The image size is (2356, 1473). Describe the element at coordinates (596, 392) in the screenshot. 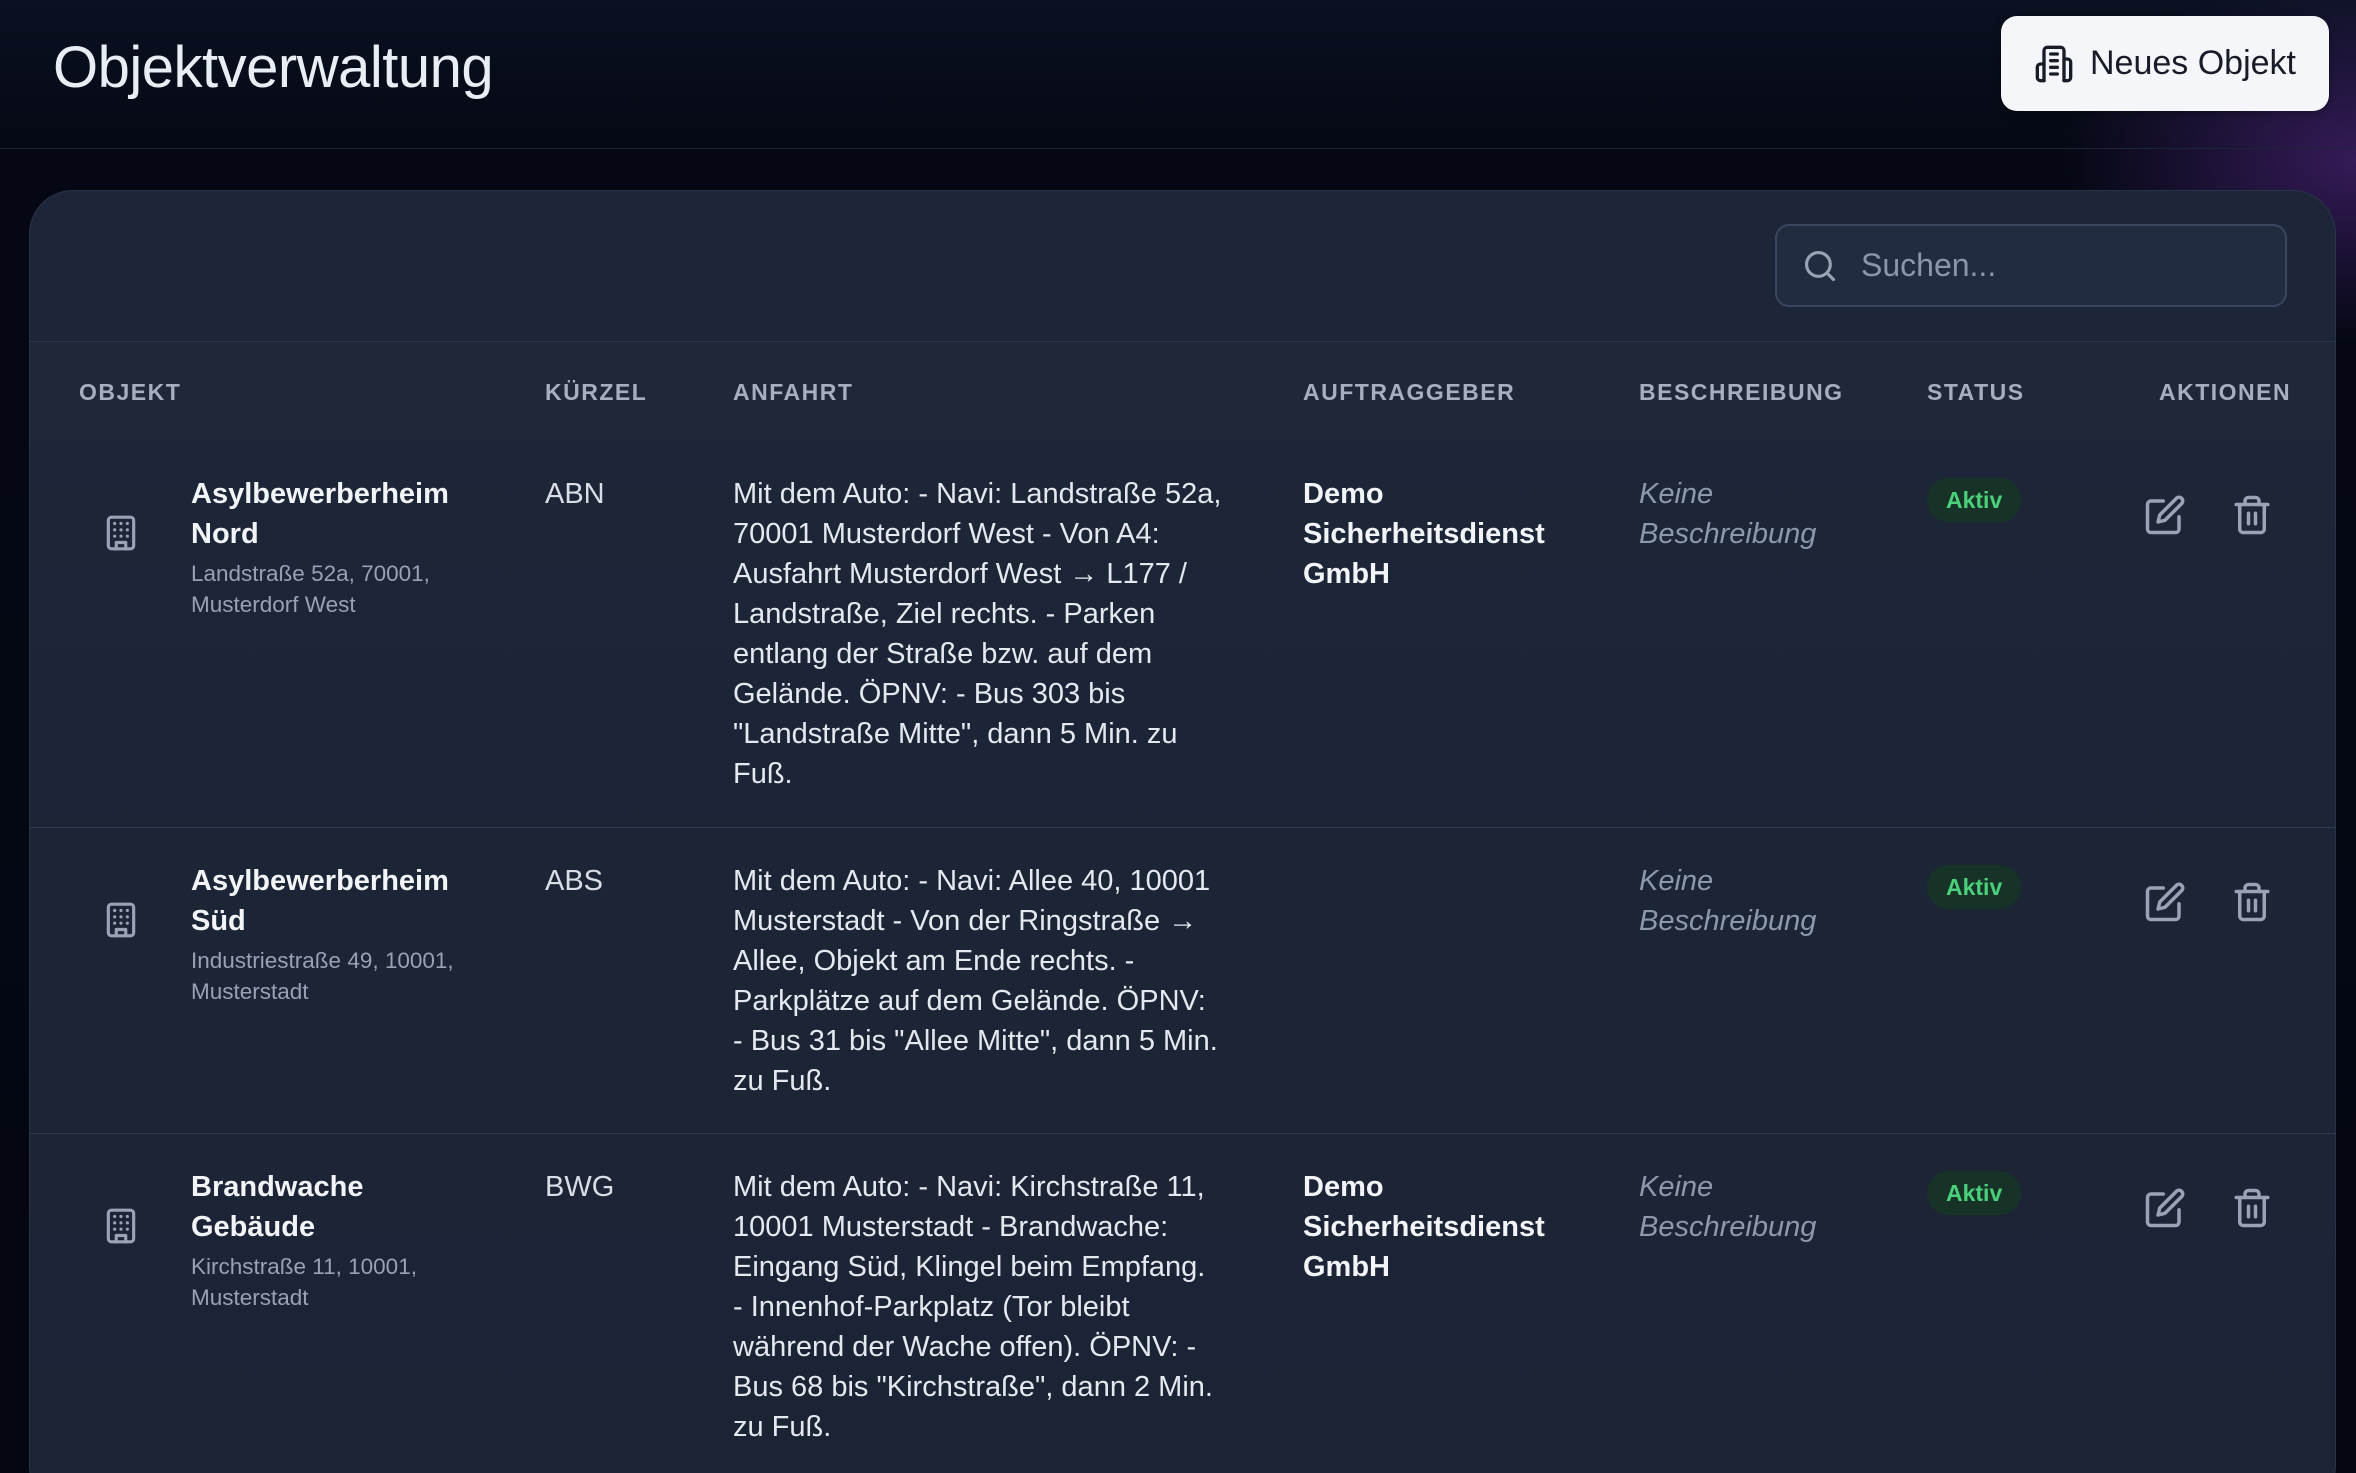

I see `column-header-kuerzel: KÜRZEL` at that location.